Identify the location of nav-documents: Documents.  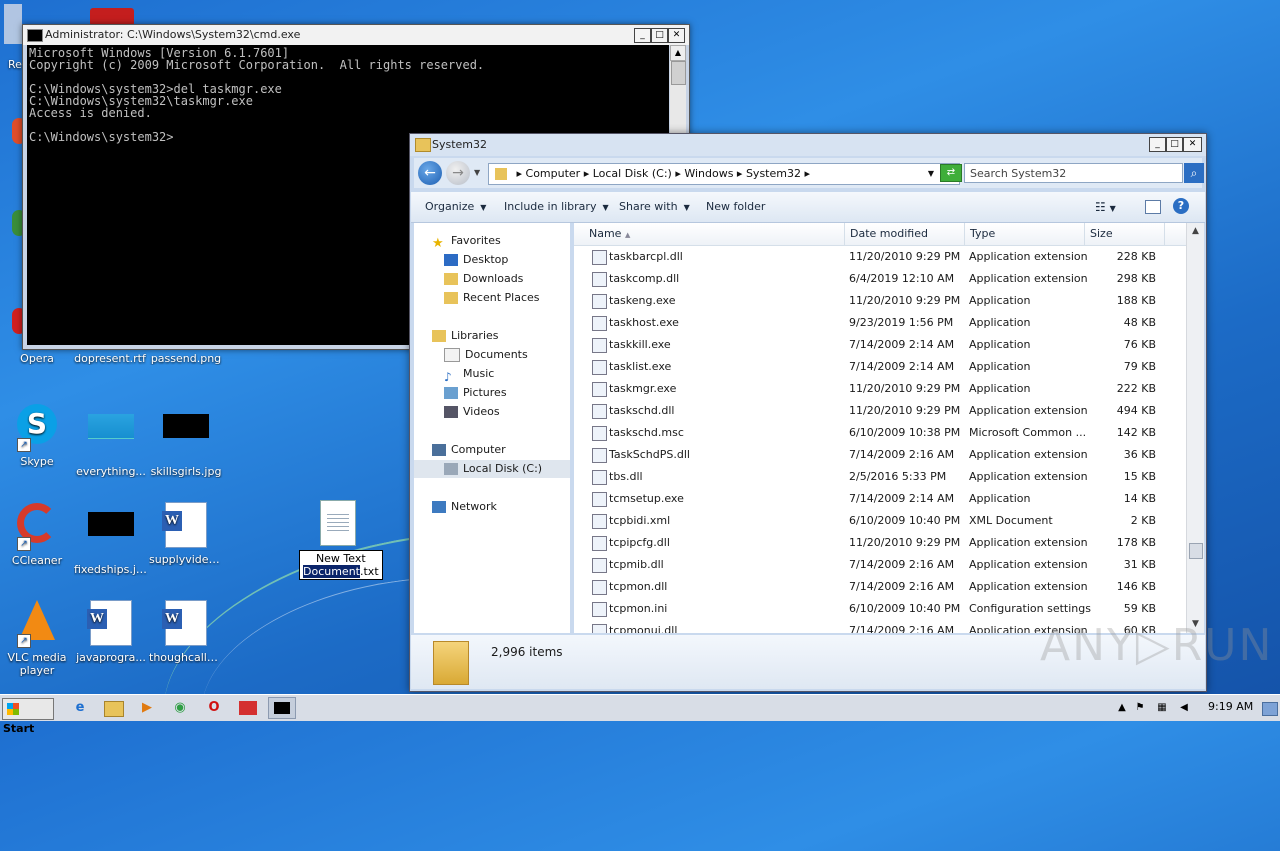
(486, 355).